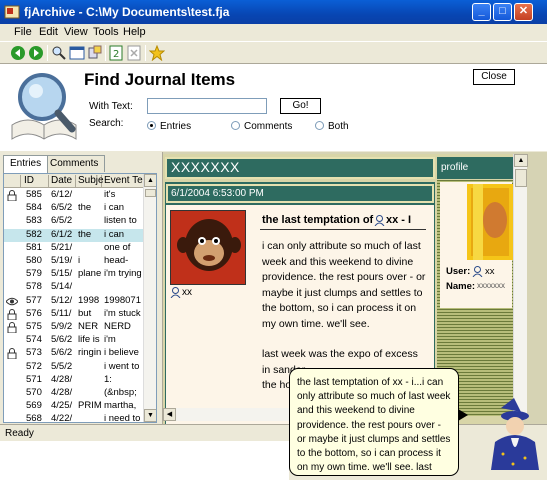 The height and width of the screenshot is (480, 547). Describe the element at coordinates (490, 271) in the screenshot. I see `profile-user: xx` at that location.